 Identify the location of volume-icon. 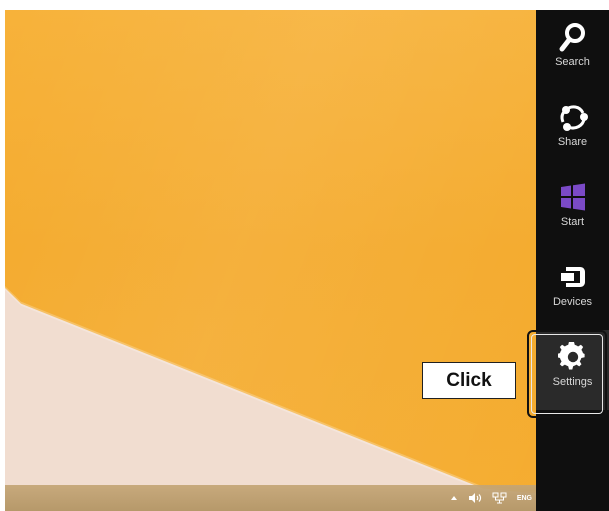
(475, 498).